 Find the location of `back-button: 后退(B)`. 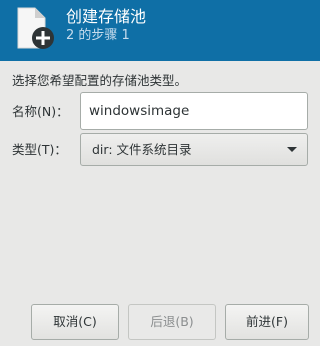

back-button: 后退(B) is located at coordinates (172, 322).